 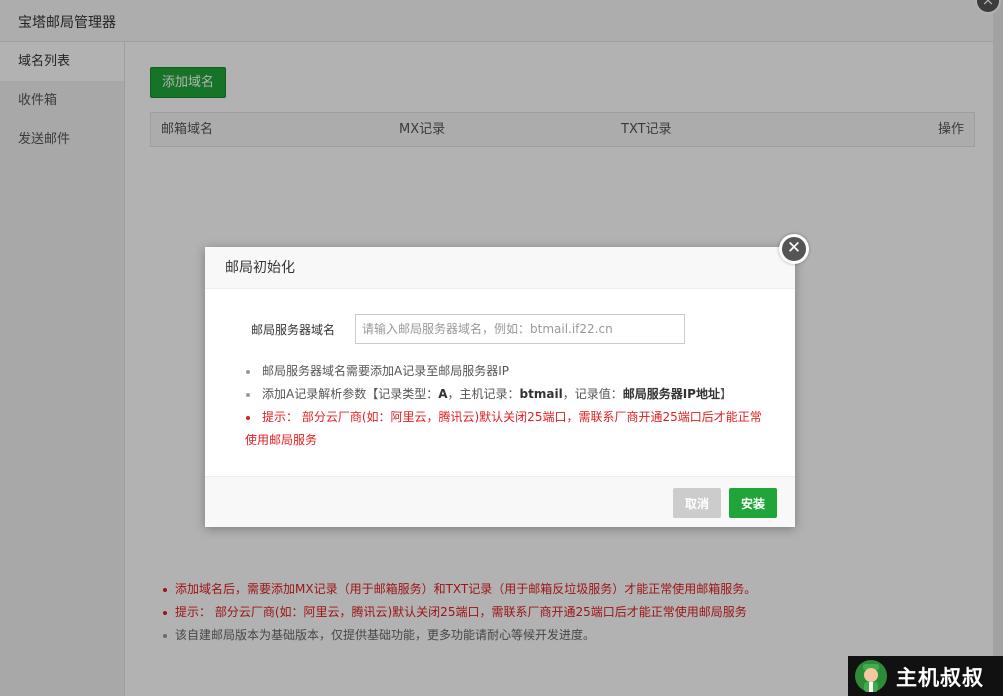 I want to click on dialog-title: 邮局初始化, so click(x=500, y=268).